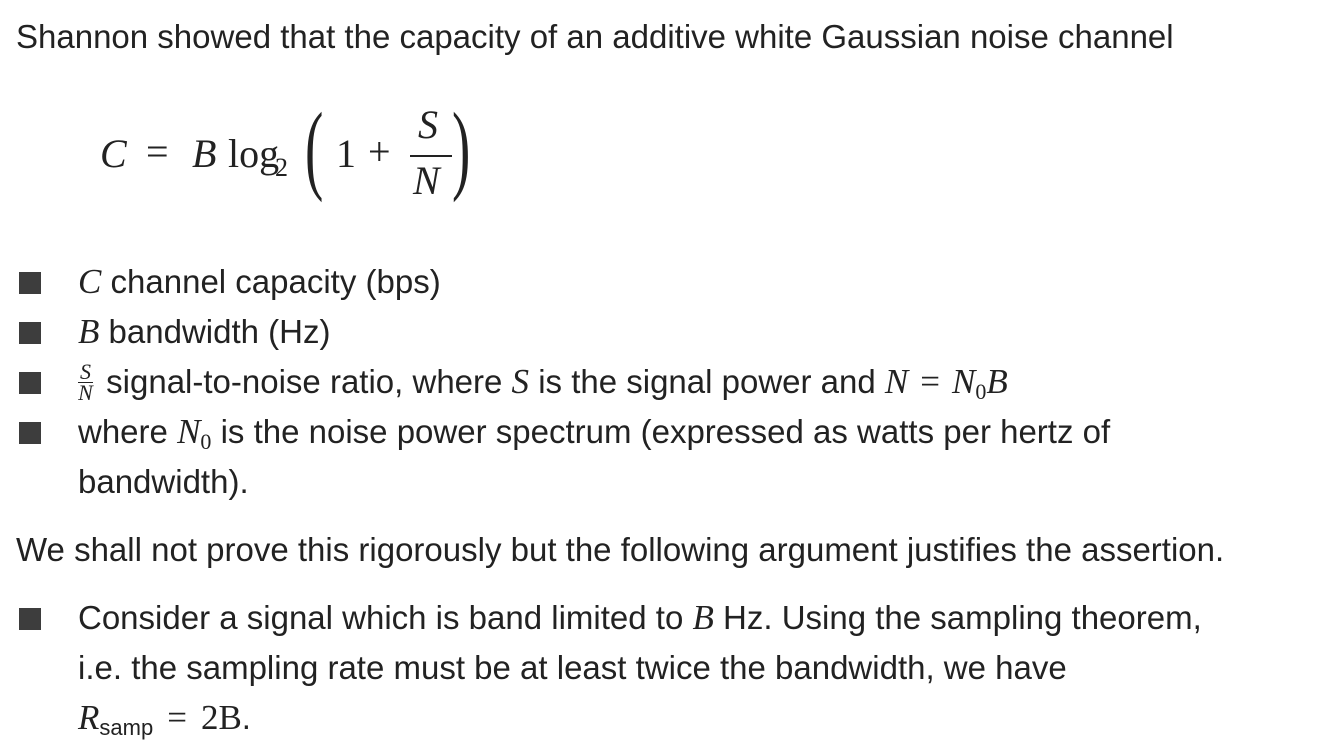 The image size is (1323, 748). Describe the element at coordinates (896, 381) in the screenshot. I see `symbol-n: N` at that location.